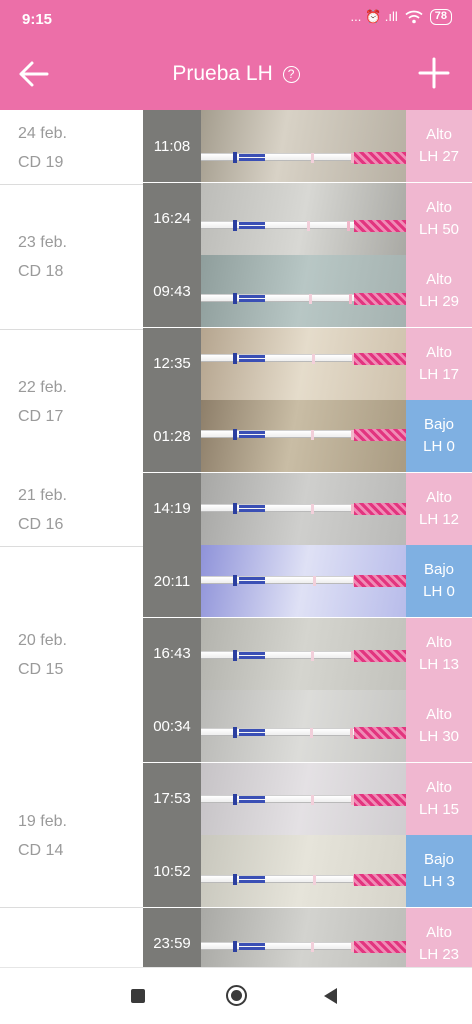 The image size is (472, 1024). I want to click on square-icon, so click(138, 996).